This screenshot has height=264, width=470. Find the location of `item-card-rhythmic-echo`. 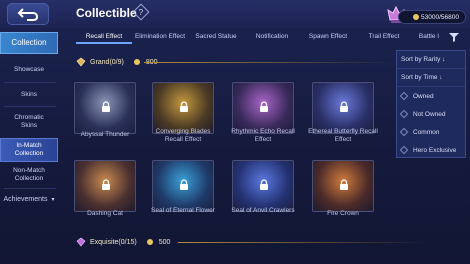

item-card-rhythmic-echo is located at coordinates (263, 108).